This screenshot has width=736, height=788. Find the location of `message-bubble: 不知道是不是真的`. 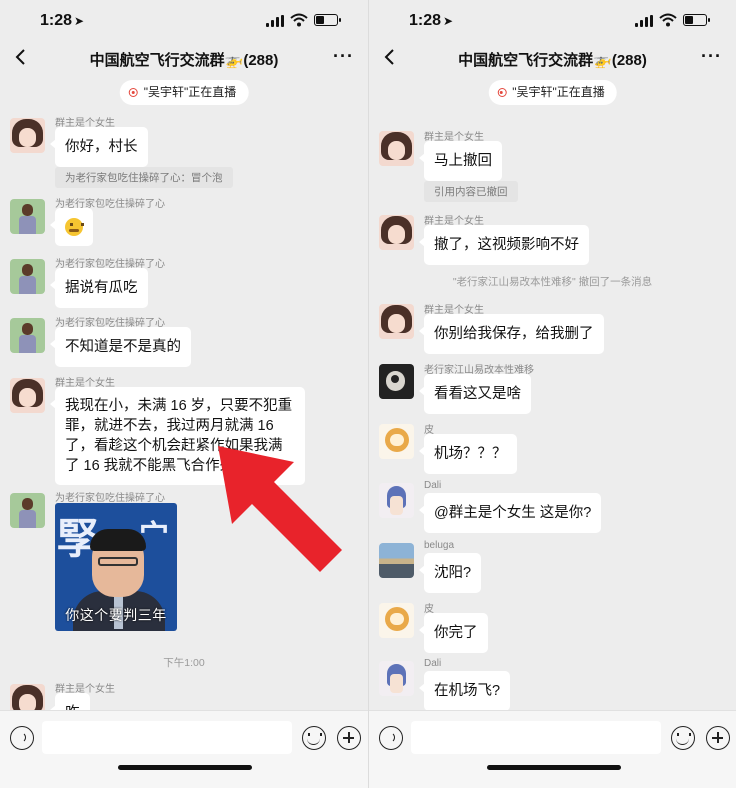

message-bubble: 不知道是不是真的 is located at coordinates (120, 347).